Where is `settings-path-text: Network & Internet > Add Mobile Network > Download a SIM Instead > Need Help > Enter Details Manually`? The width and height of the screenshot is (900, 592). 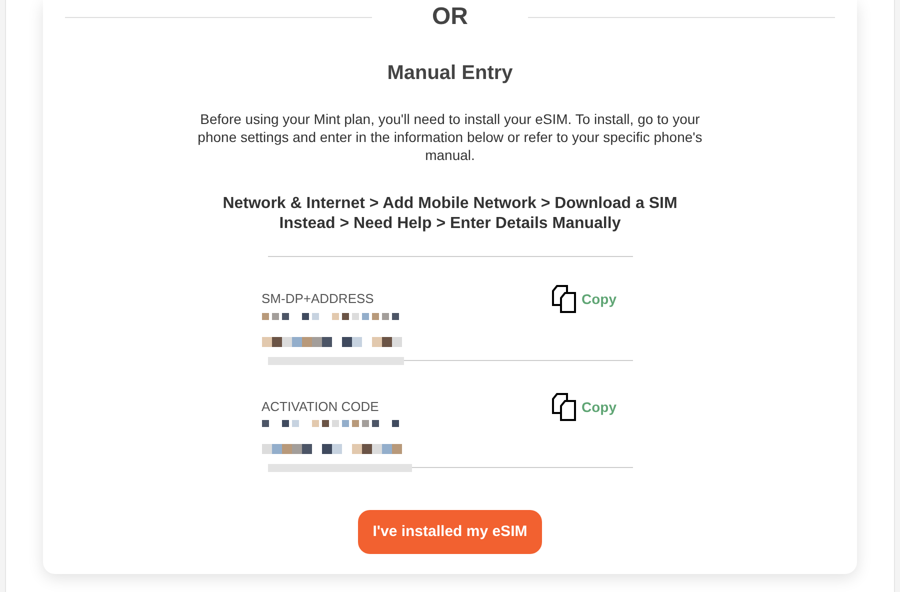
settings-path-text: Network & Internet > Add Mobile Network > Download a SIM Instead > Need Help > Enter Details Manually is located at coordinates (450, 214).